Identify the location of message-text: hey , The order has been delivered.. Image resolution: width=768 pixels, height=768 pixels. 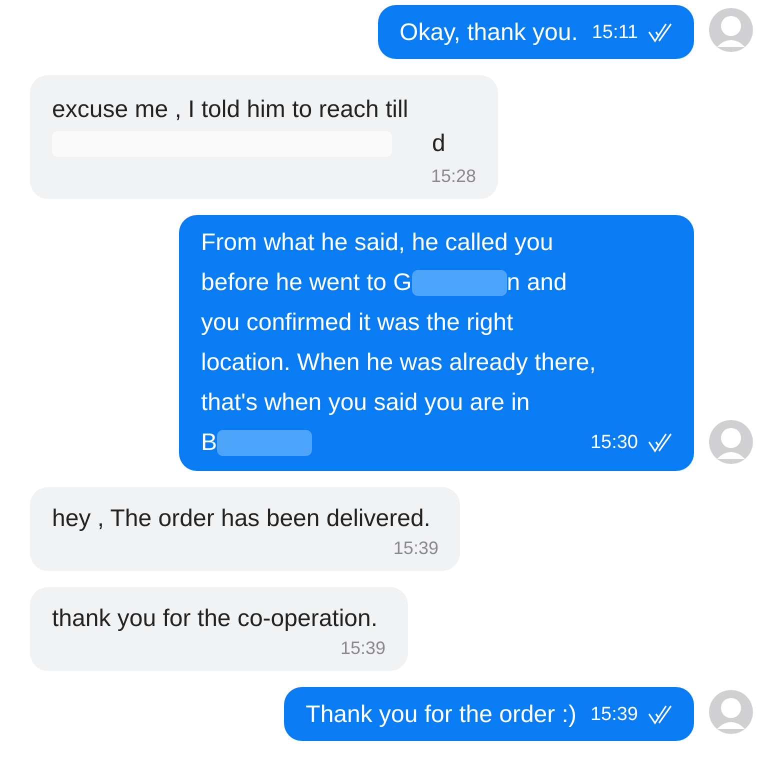
(241, 519).